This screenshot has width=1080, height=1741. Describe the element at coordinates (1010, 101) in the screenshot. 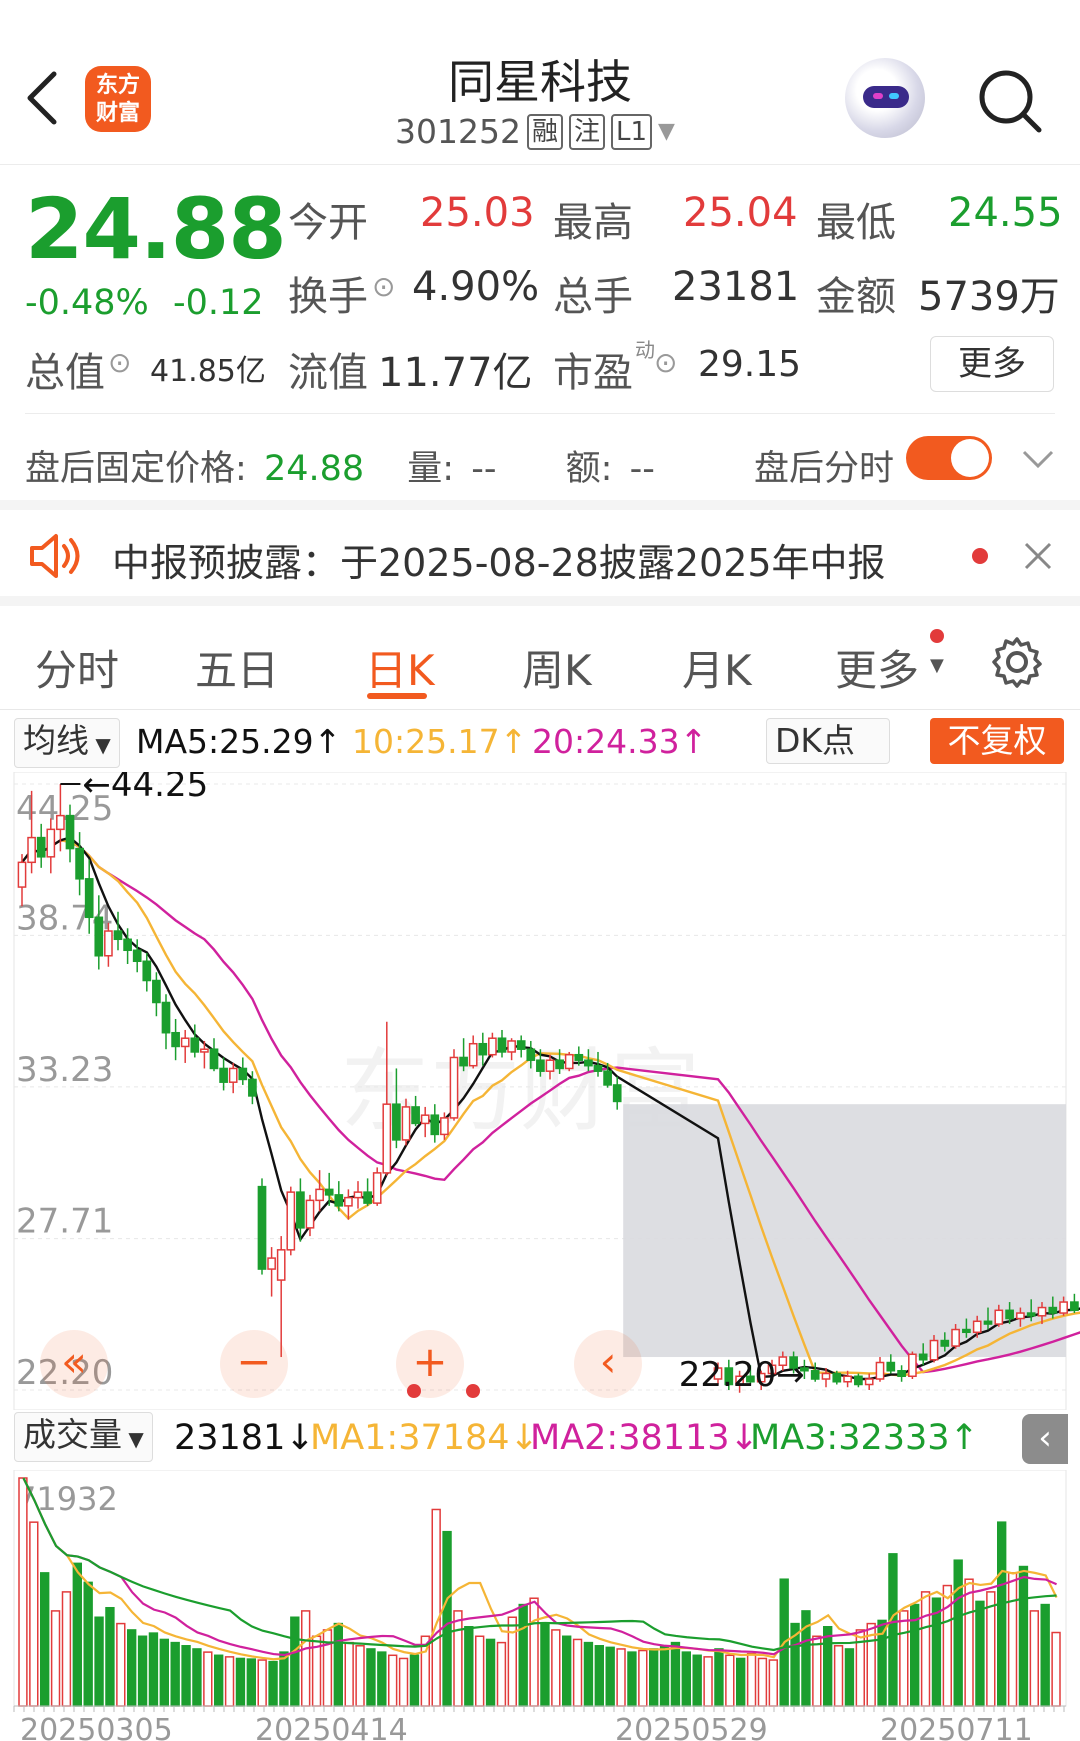

I see `search-icon` at that location.